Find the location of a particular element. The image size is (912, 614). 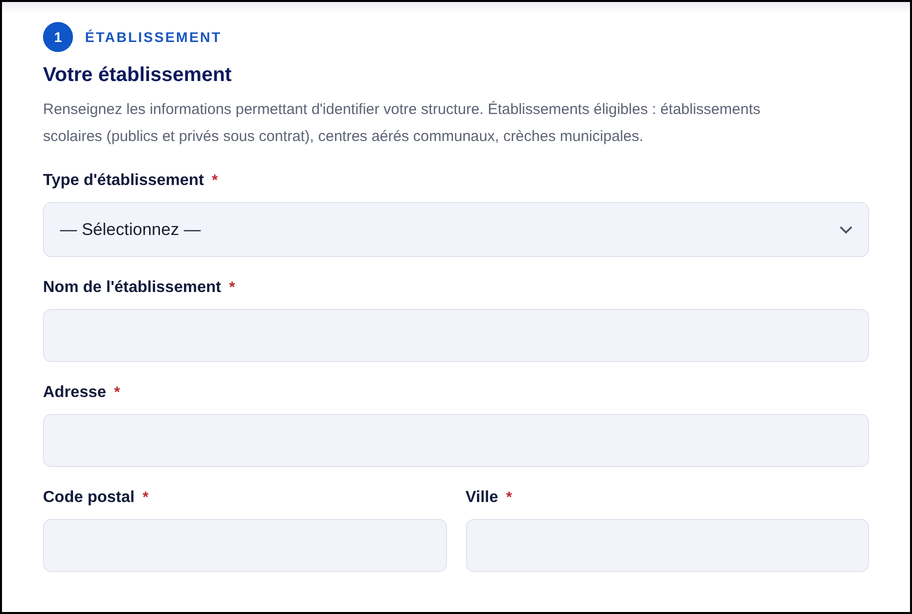

chevron-down-icon is located at coordinates (846, 230).